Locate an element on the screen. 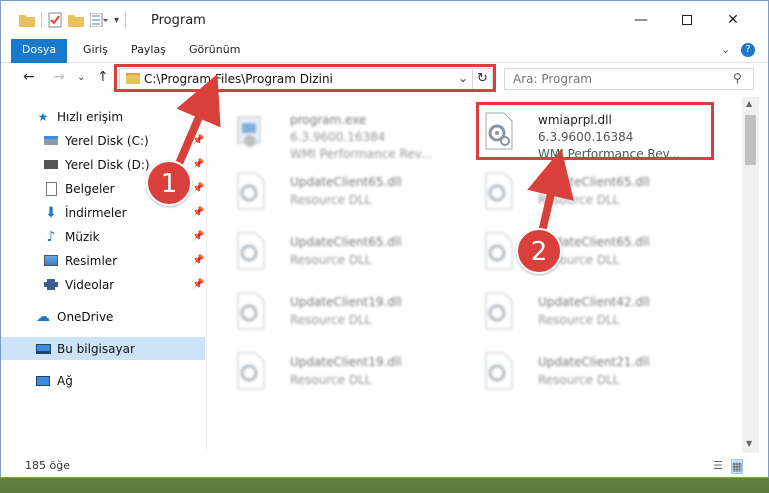 The image size is (769, 493). address-bar: C:\Program Files\Program Dizini ⌄ ↻ is located at coordinates (306, 79).